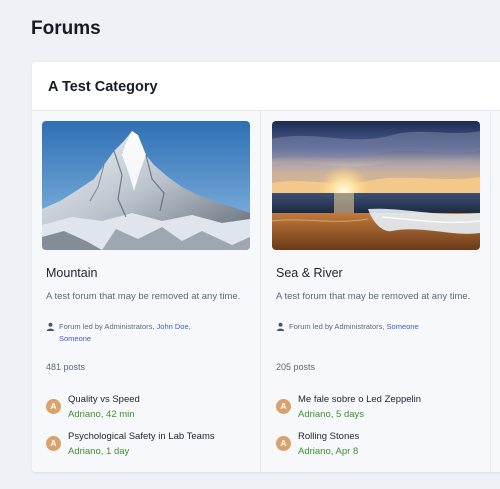  I want to click on forum-image-mountain, so click(146, 185).